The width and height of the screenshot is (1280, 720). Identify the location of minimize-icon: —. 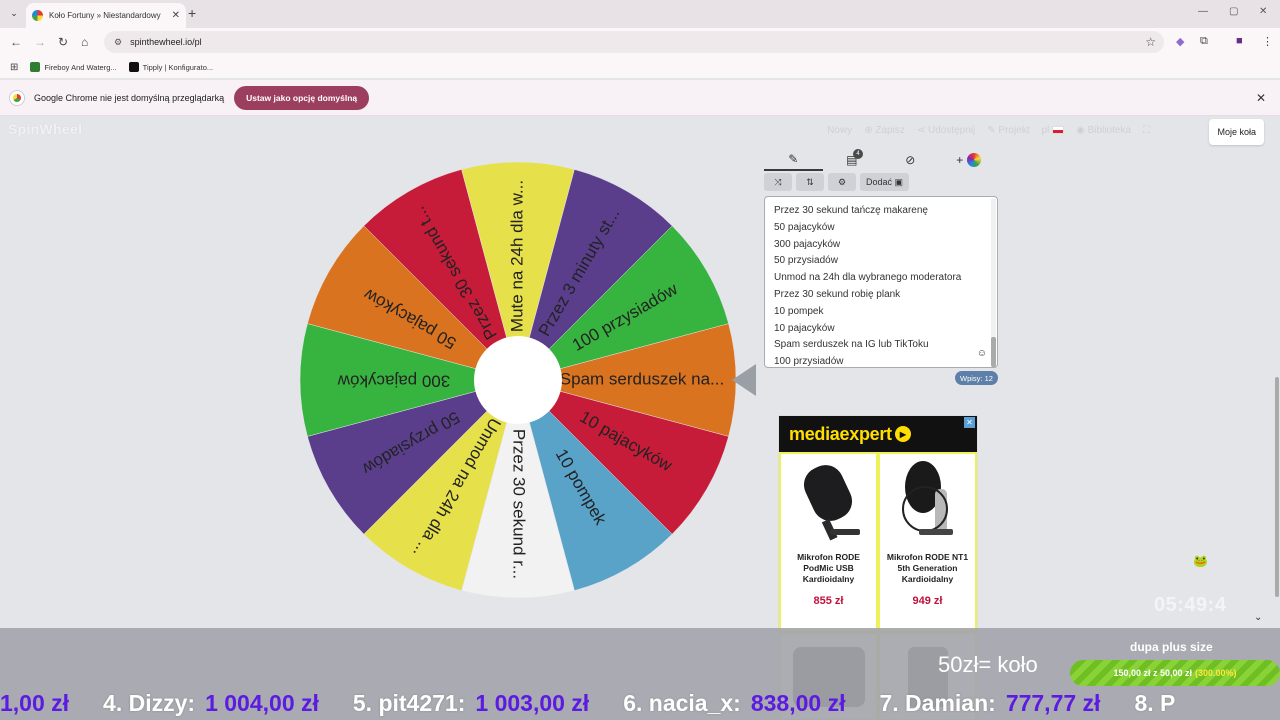
(1203, 11).